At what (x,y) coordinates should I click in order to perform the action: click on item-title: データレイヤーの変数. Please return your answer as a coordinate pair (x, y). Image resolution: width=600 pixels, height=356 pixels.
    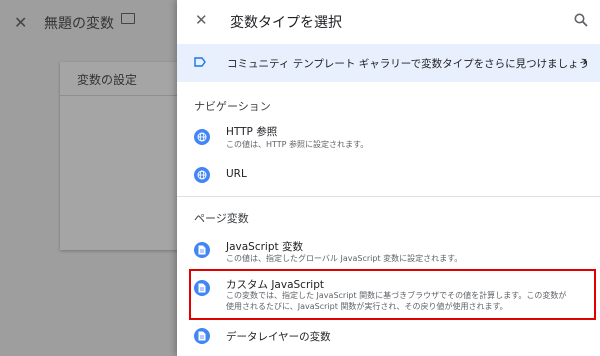
    Looking at the image, I should click on (278, 337).